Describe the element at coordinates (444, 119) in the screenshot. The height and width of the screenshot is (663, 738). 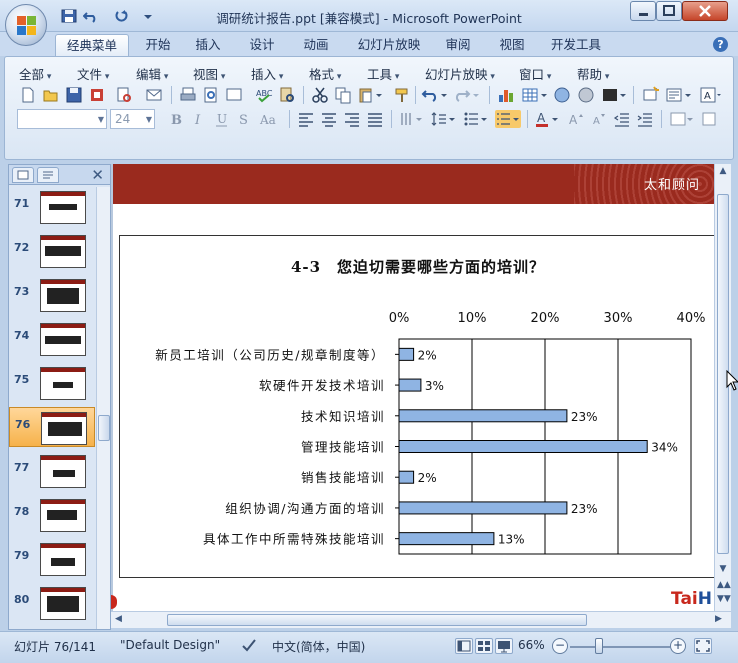
I see `line-spacing-icon` at that location.